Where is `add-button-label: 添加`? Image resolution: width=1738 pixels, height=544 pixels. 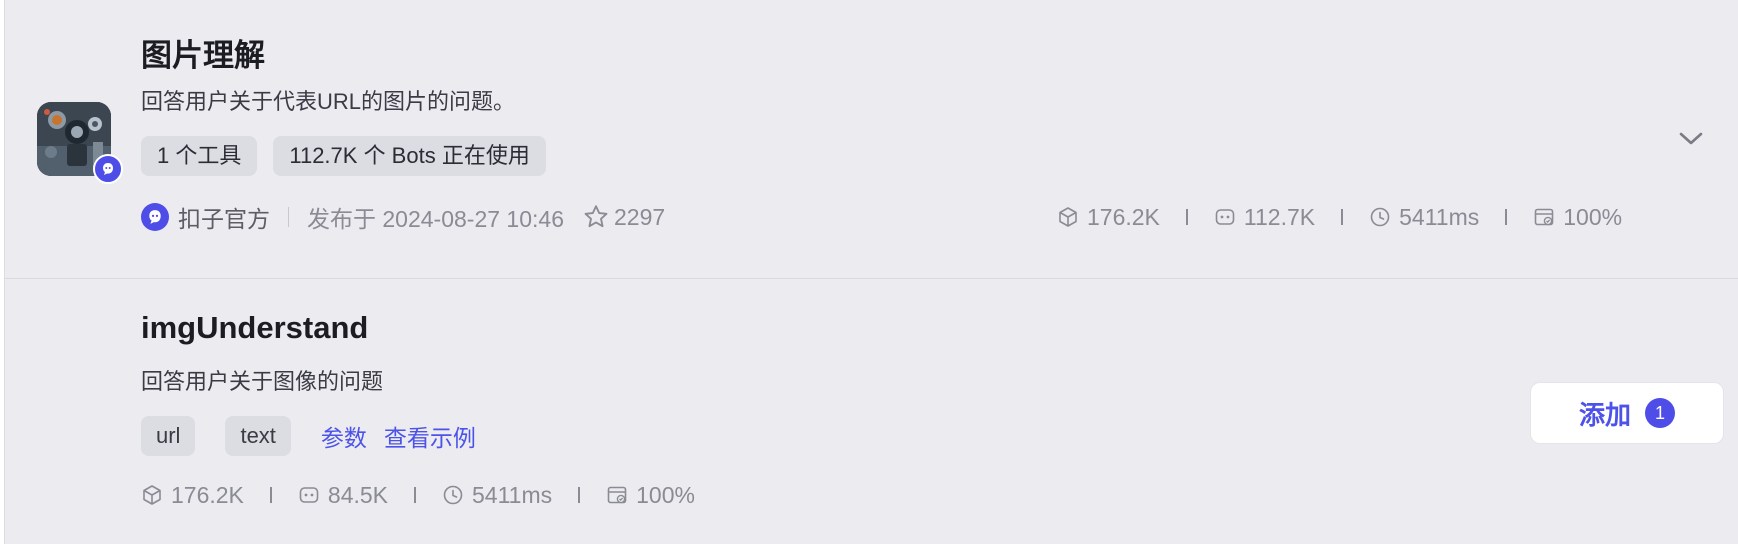
add-button-label: 添加 is located at coordinates (1604, 414).